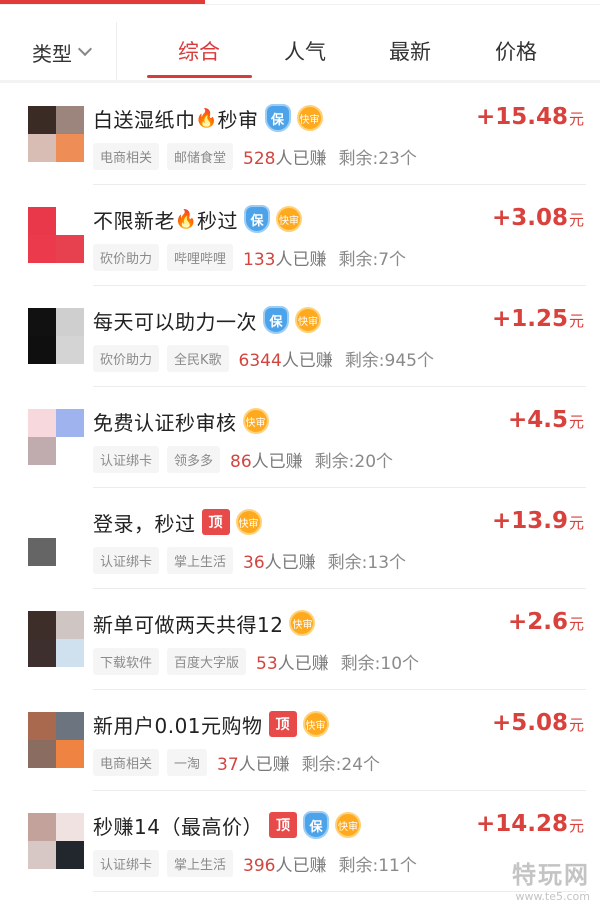 The height and width of the screenshot is (913, 600). I want to click on task-meta-row: 认证绑卡 掌上生活 396人已赚 剩余:11个, so click(255, 863).